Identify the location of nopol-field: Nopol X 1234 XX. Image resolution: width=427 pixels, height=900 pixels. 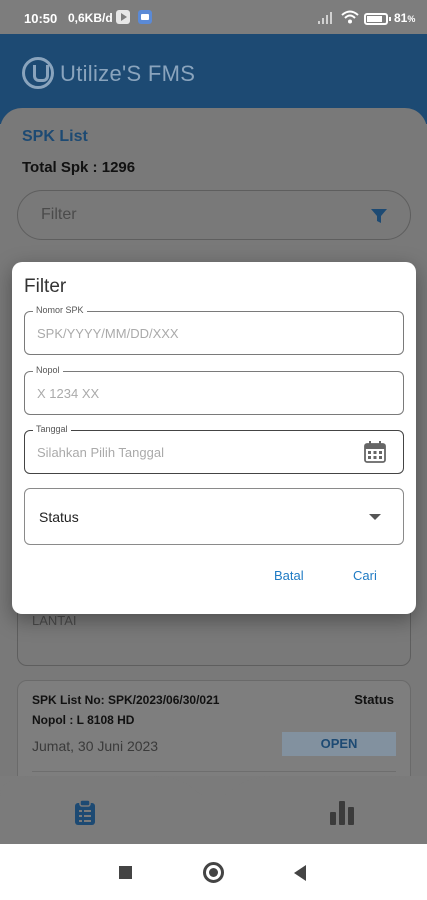
(214, 390).